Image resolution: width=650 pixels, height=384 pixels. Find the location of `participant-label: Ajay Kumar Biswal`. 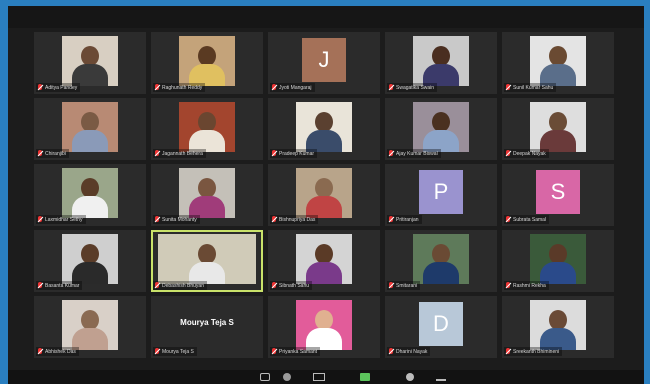

participant-label: Ajay Kumar Biswal is located at coordinates (414, 153).